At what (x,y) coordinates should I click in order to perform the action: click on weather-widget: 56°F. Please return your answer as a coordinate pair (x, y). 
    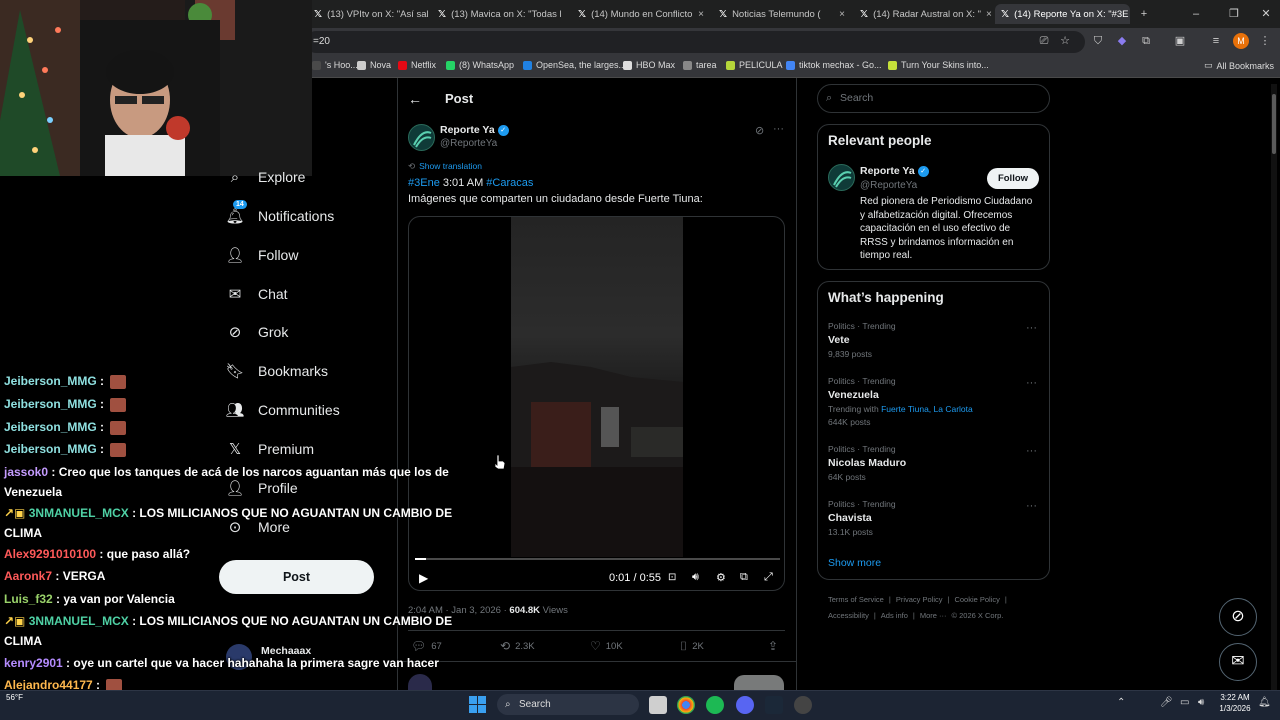
    Looking at the image, I should click on (14, 697).